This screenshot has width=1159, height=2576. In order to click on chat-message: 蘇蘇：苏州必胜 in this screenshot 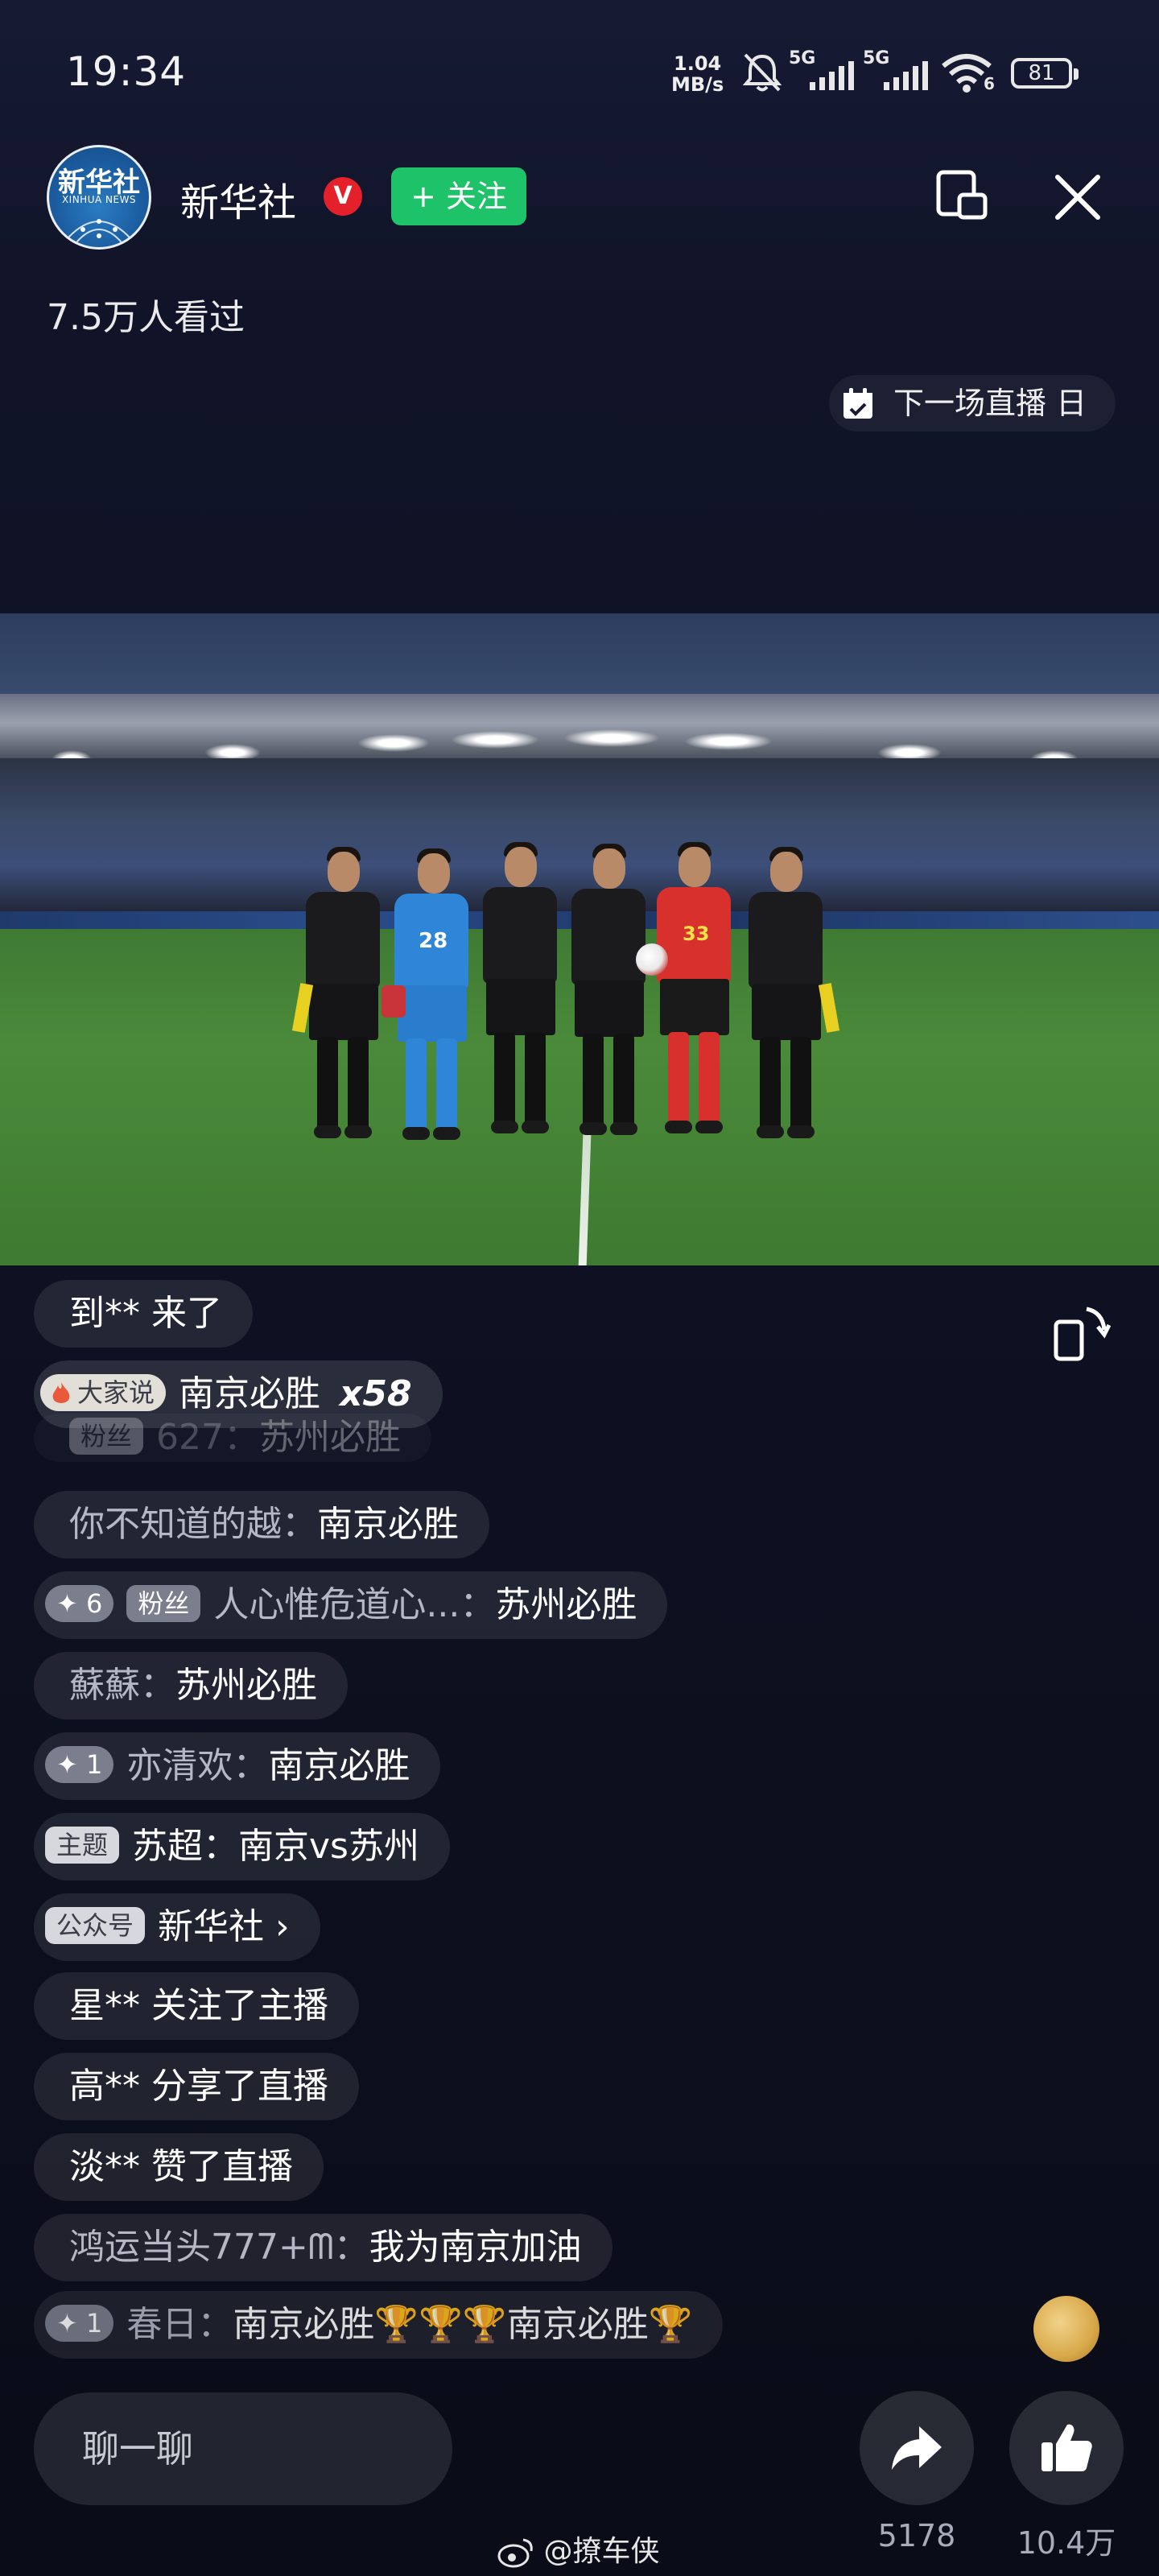, I will do `click(191, 1686)`.